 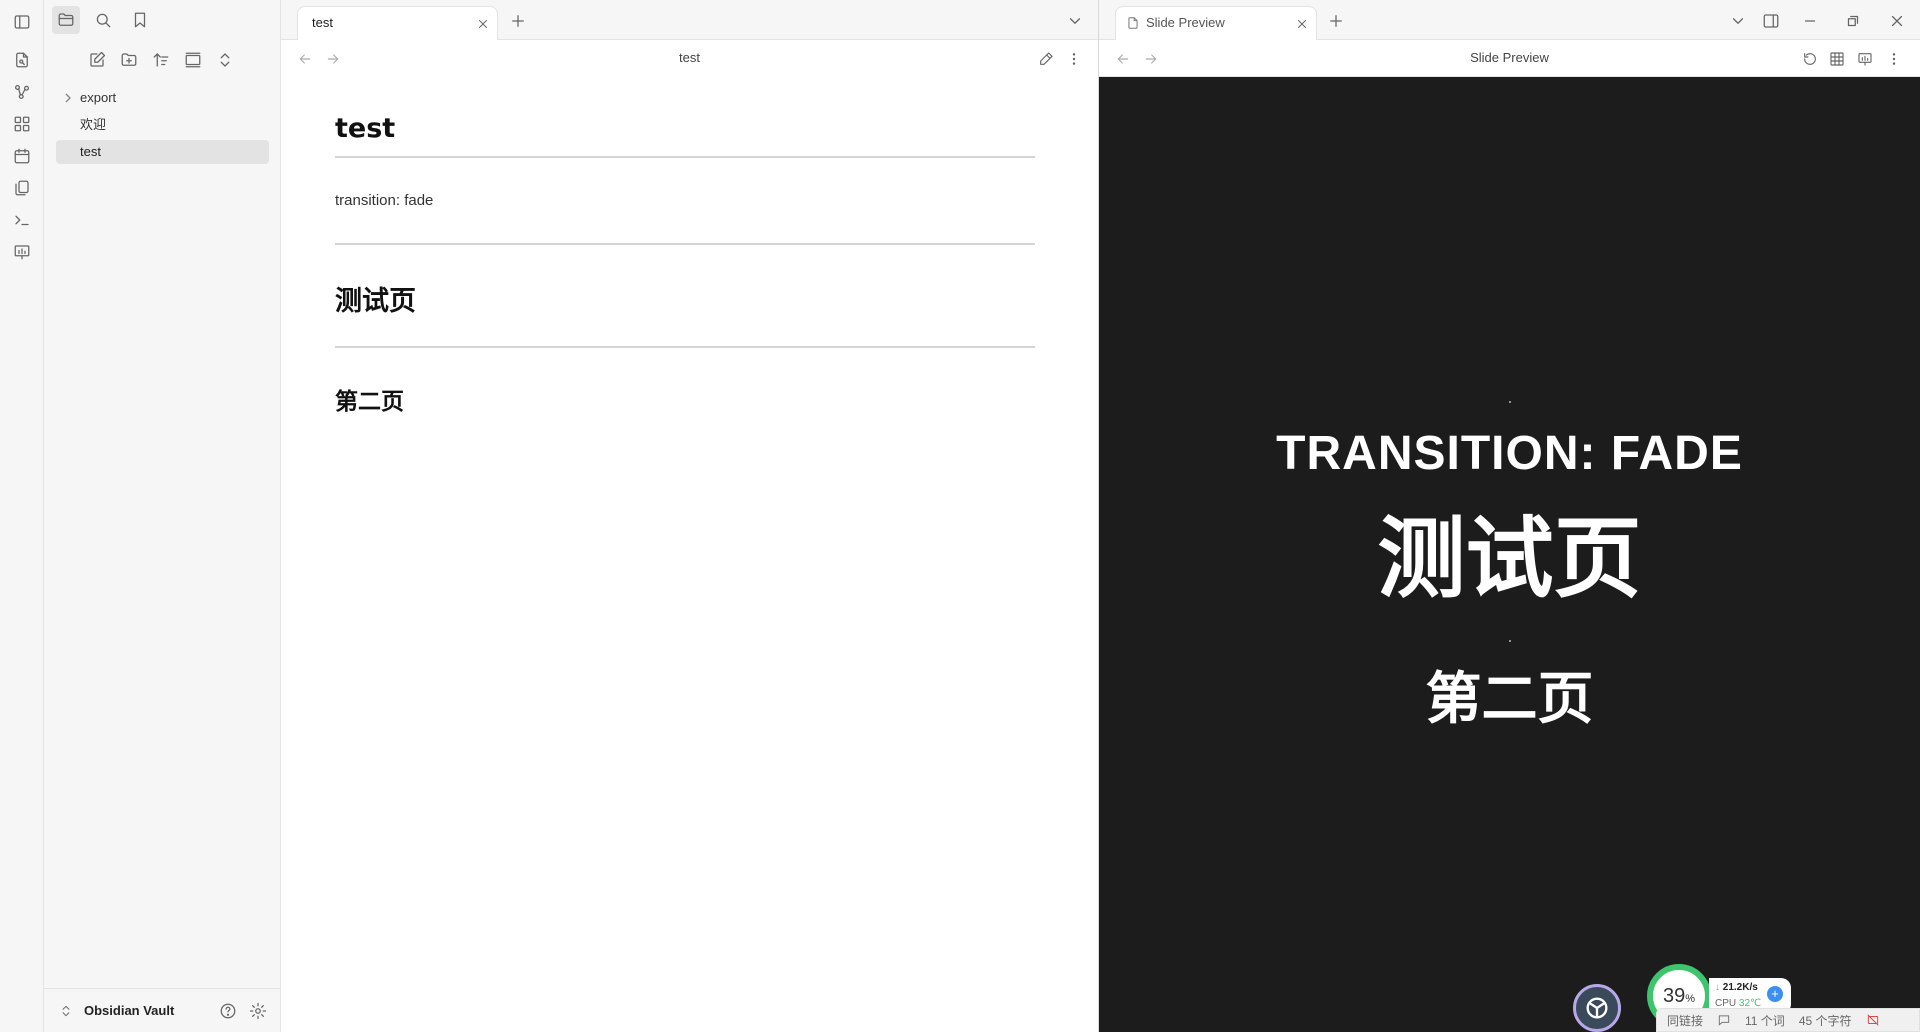 I want to click on status-bar: 同链接 11 个词 45 个字符, so click(x=1788, y=1020).